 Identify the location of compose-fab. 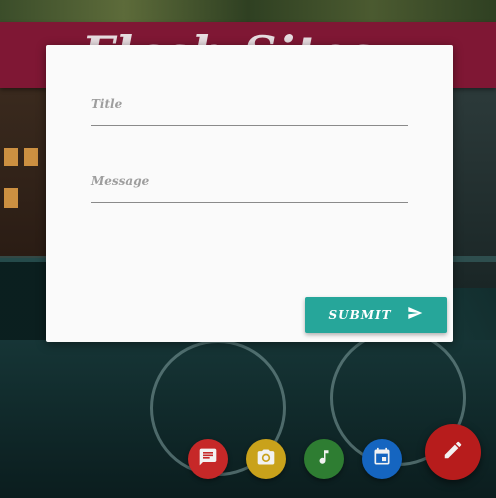
(453, 452).